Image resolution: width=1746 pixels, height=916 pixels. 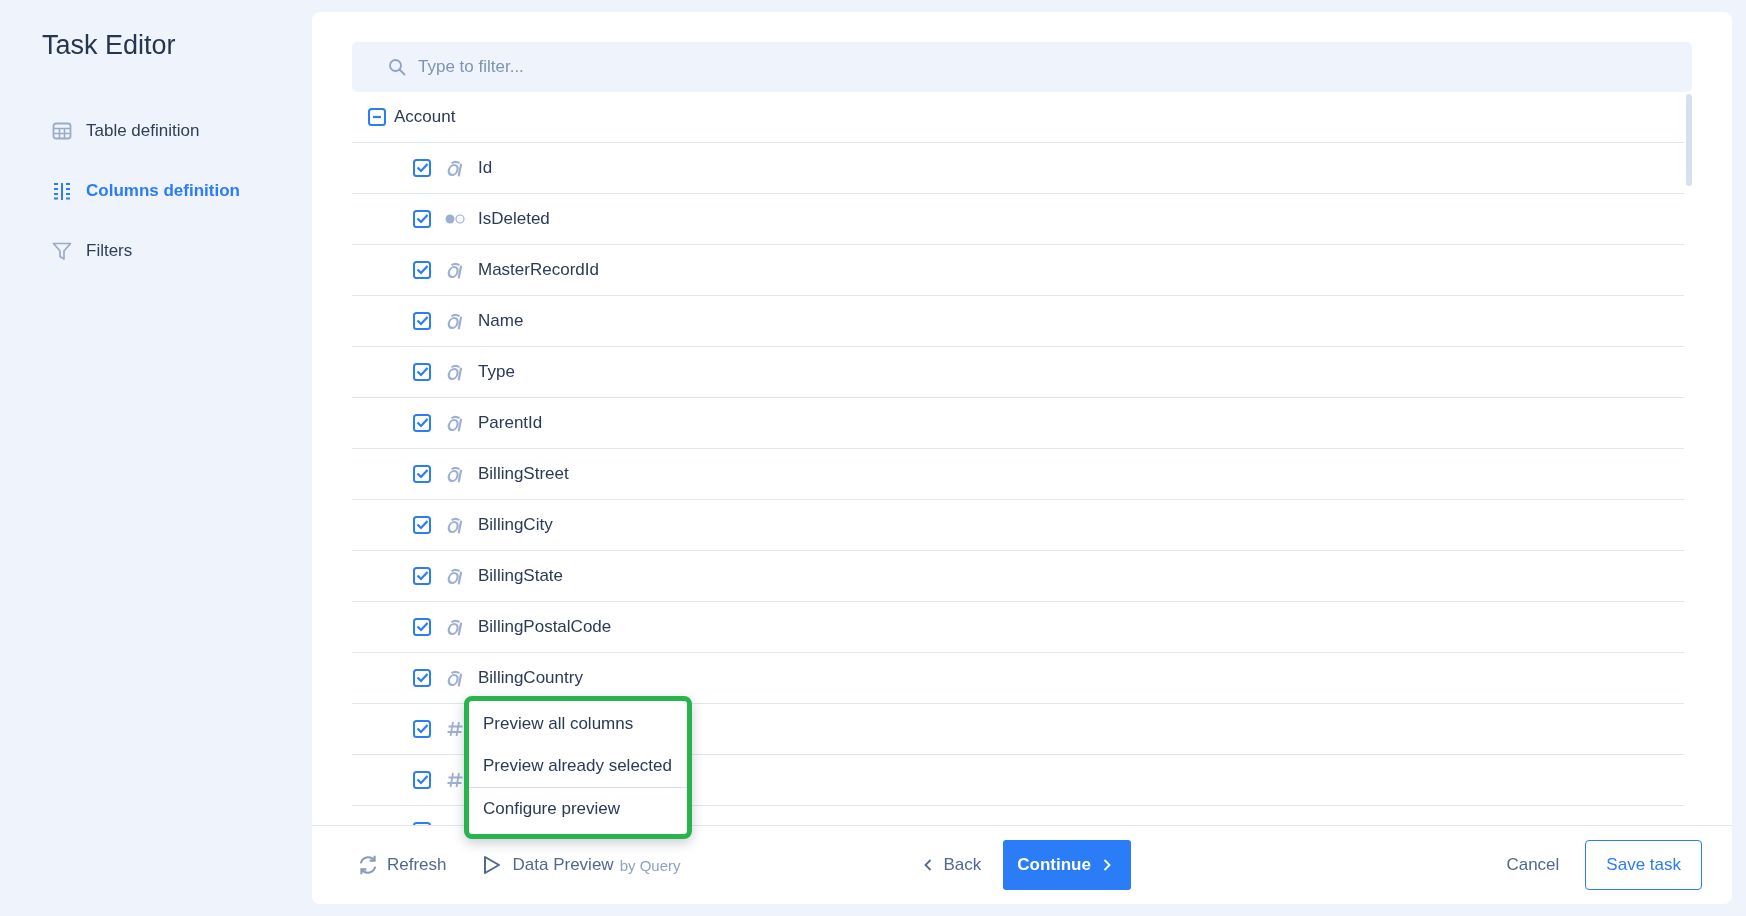 I want to click on column-name: BillingCountry, so click(x=530, y=678).